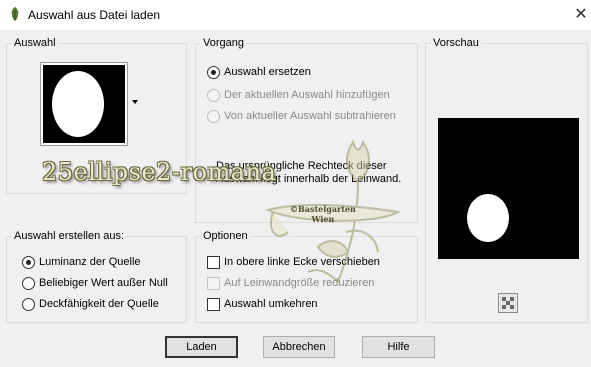 This screenshot has width=591, height=367. I want to click on checkbox-obere-linke-ecke, so click(213, 262).